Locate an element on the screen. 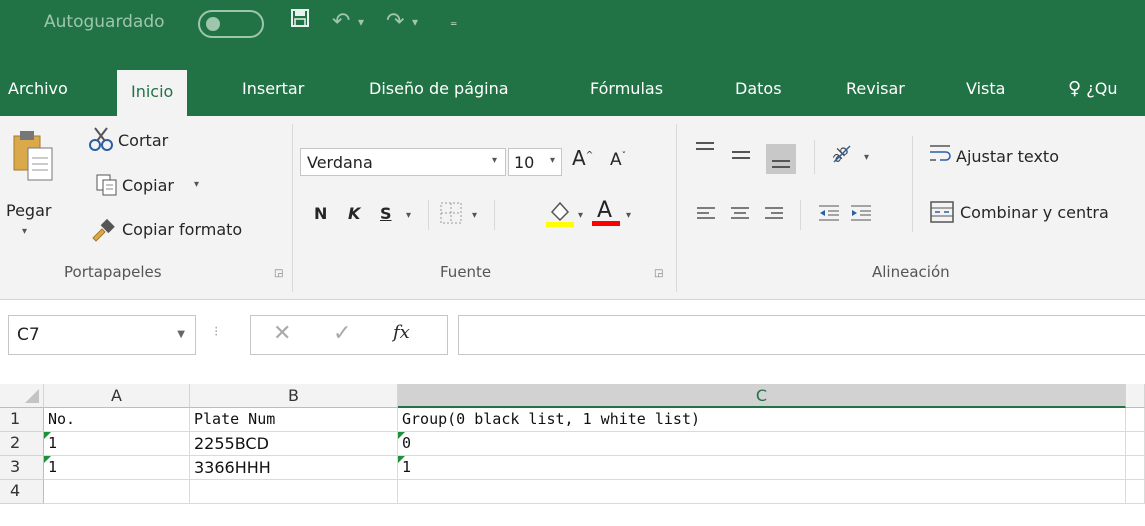 Image resolution: width=1145 pixels, height=526 pixels. align-middle-icon is located at coordinates (741, 158).